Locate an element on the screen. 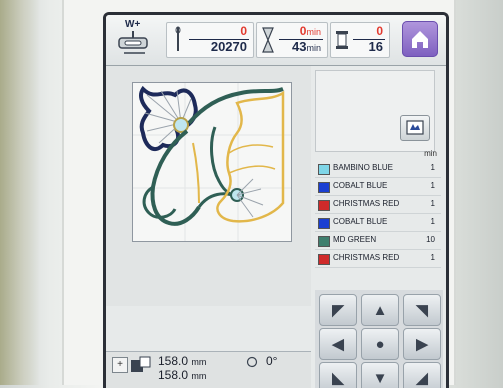  status-bar: W+ 0 20270 0min 43min 0 16 is located at coordinates (276, 40).